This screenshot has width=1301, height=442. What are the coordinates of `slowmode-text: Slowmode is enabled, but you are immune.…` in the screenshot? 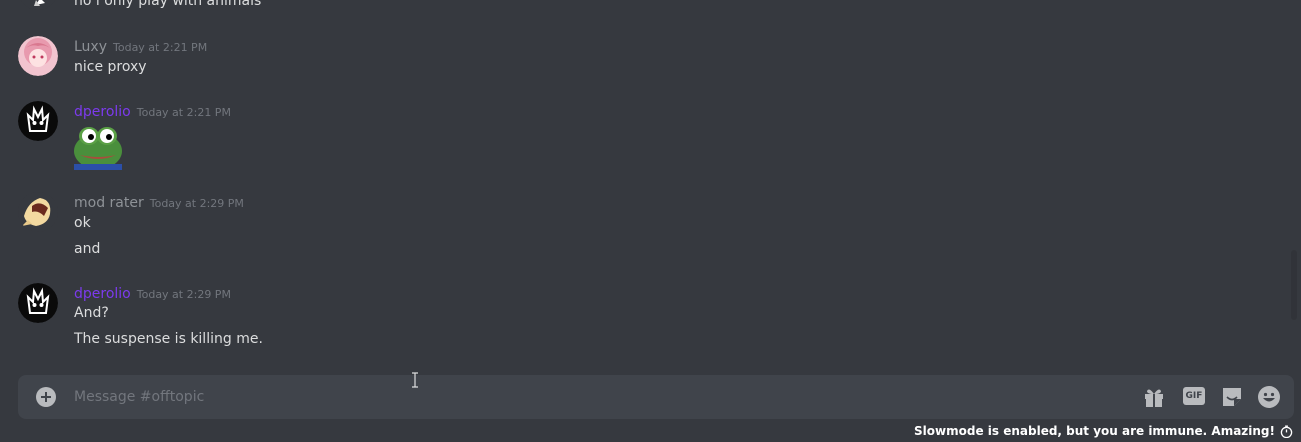 It's located at (1094, 431).